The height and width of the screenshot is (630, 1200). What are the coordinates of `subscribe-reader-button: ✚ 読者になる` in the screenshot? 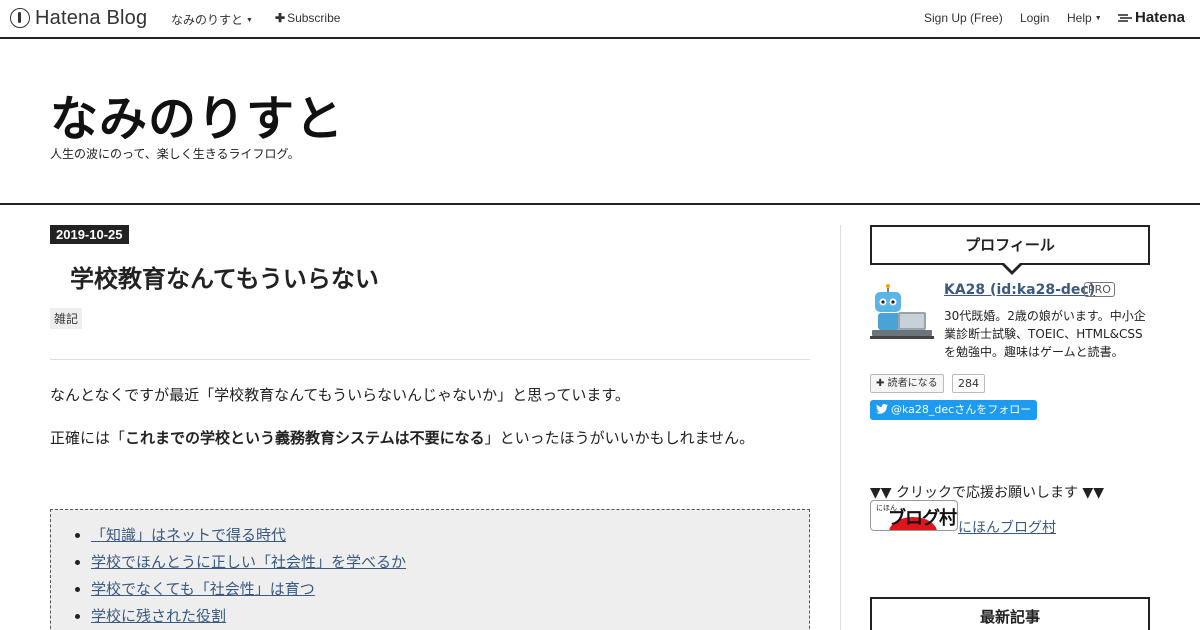 It's located at (907, 383).